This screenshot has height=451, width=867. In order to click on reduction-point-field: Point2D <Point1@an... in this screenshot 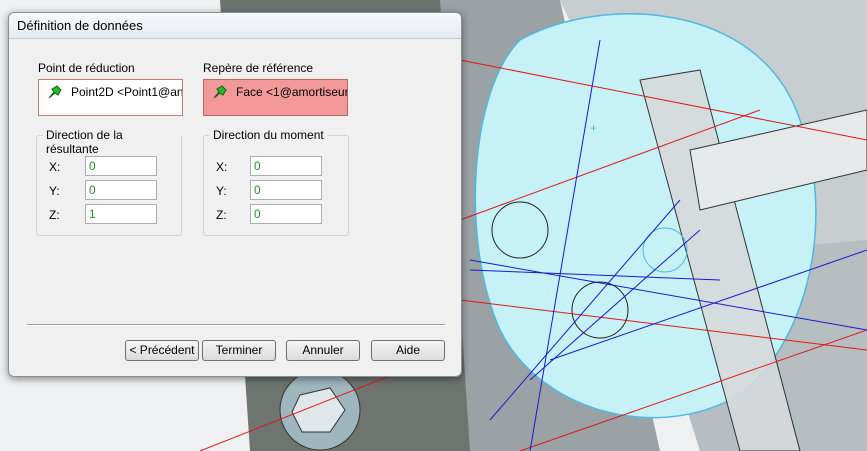, I will do `click(110, 97)`.